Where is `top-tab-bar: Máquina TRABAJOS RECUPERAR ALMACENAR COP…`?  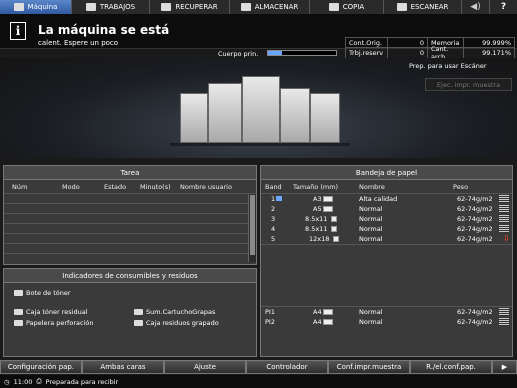
top-tab-bar: Máquina TRABAJOS RECUPERAR ALMACENAR COP… is located at coordinates (258, 7).